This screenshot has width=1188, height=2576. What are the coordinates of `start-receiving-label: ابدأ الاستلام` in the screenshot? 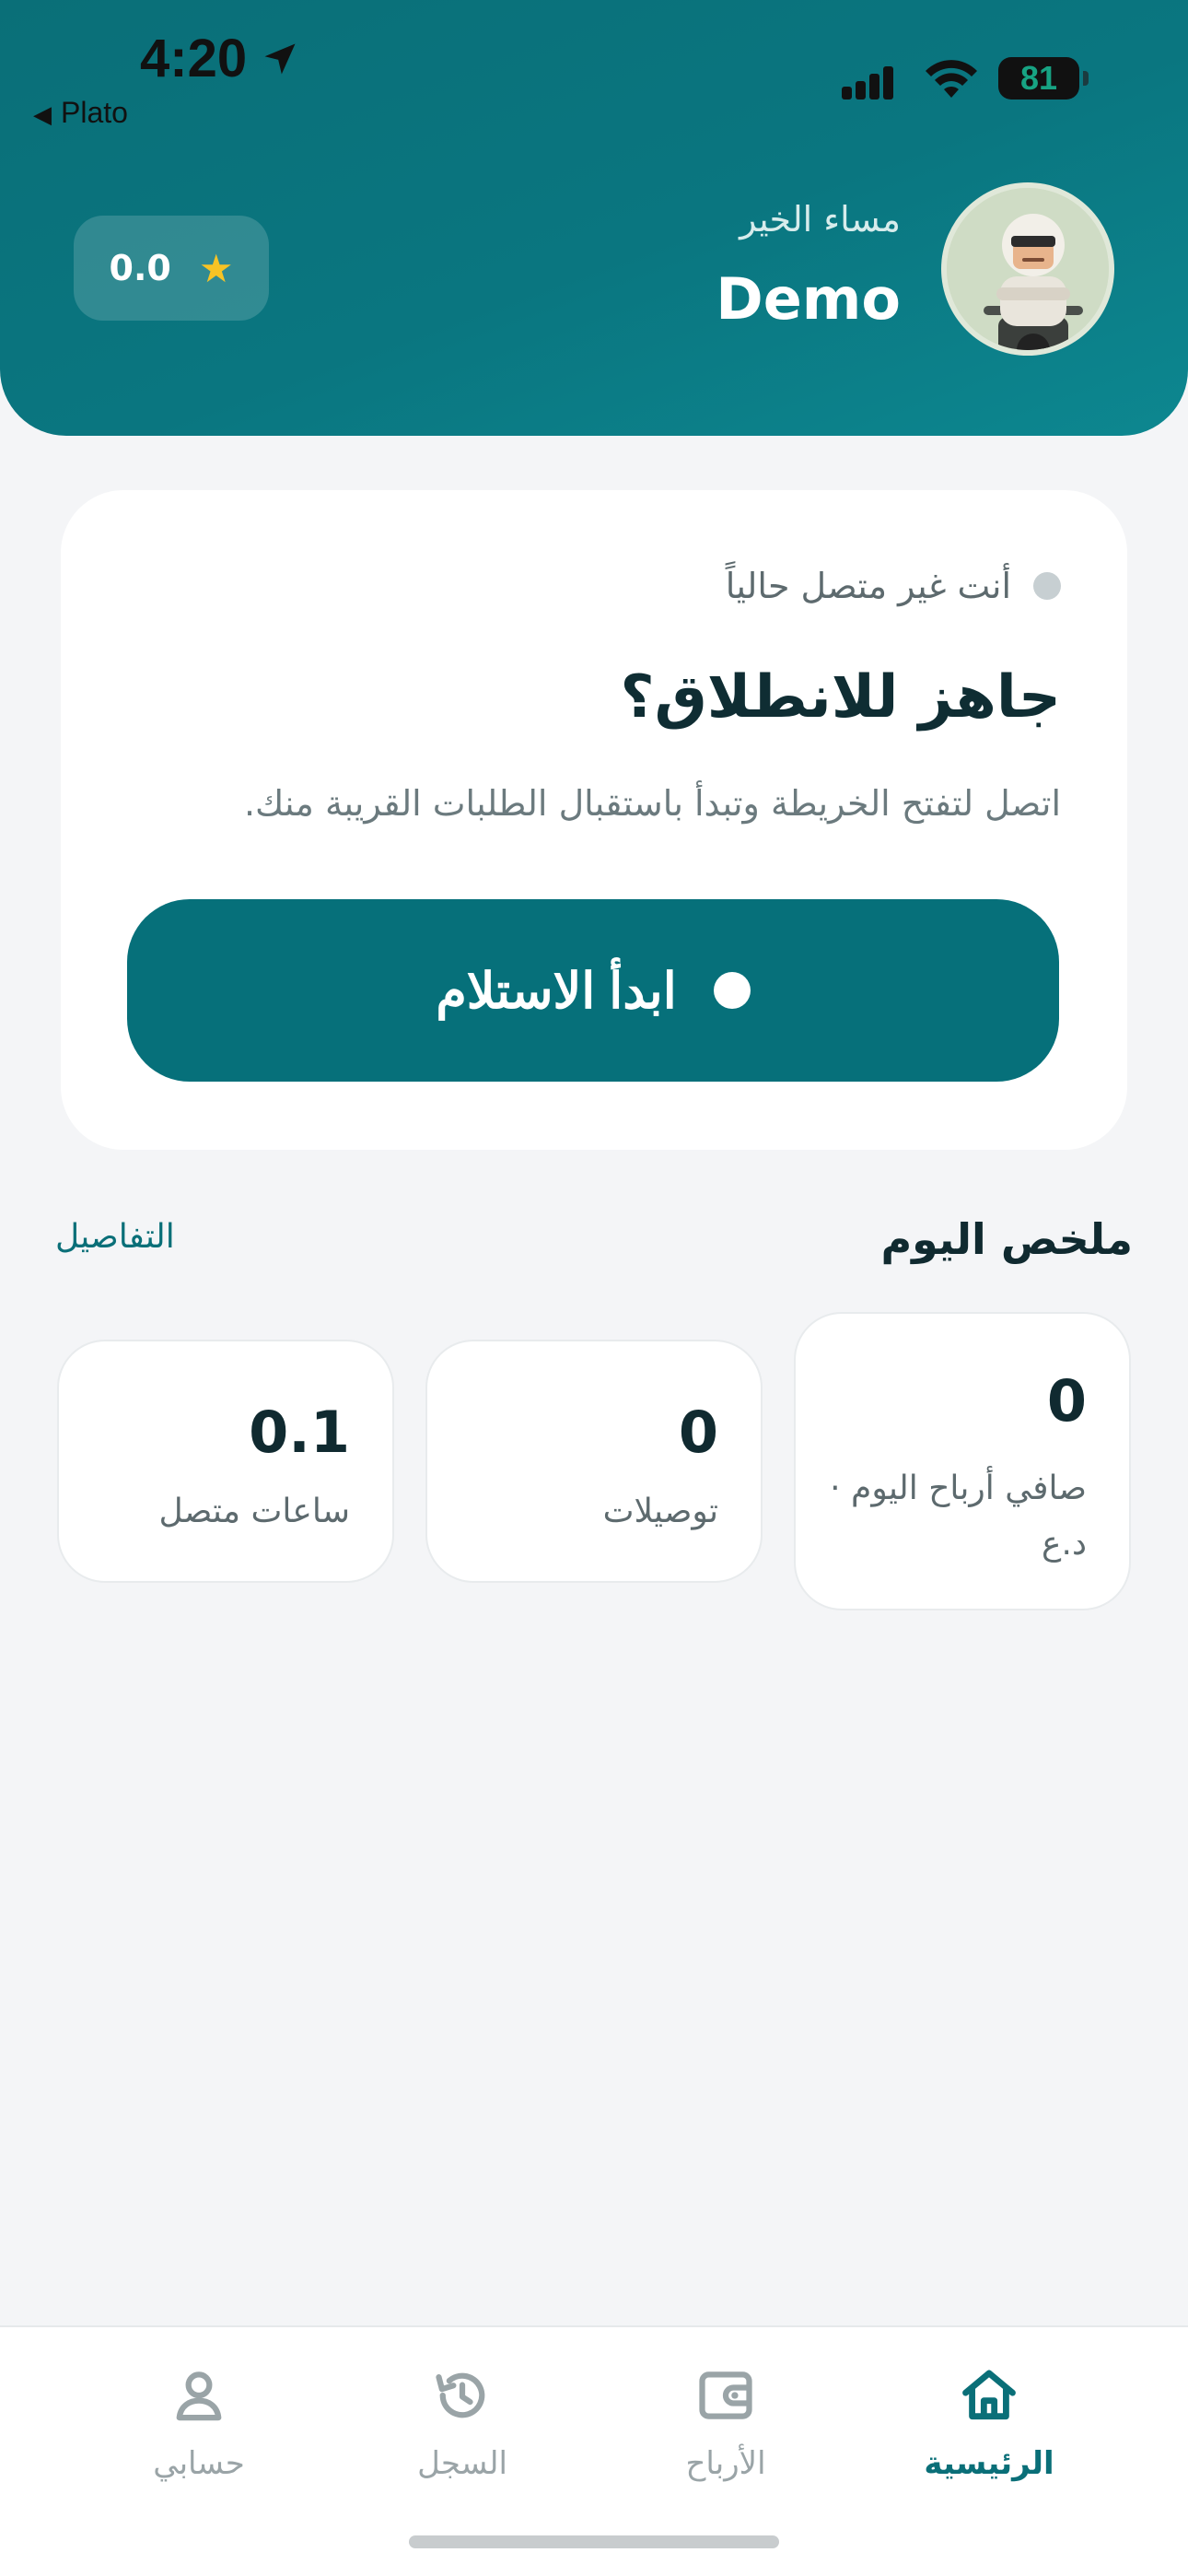 It's located at (556, 991).